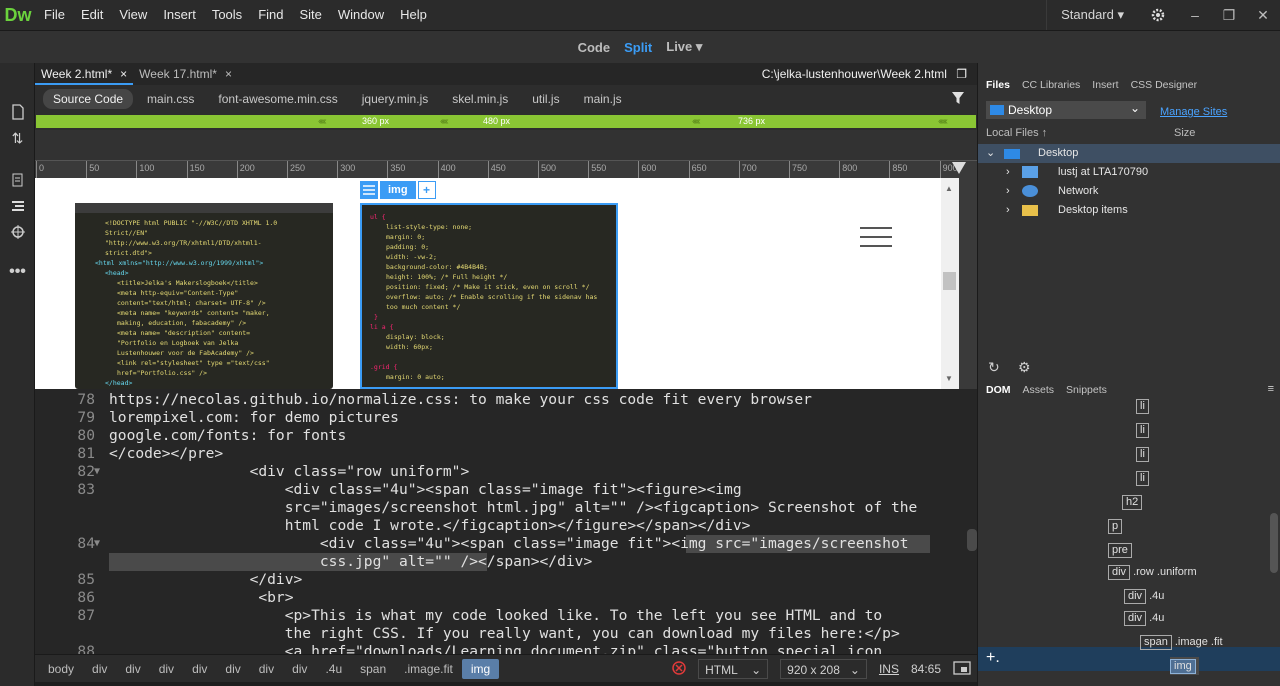 This screenshot has width=1280, height=686. I want to click on dom-node: p, so click(1116, 526).